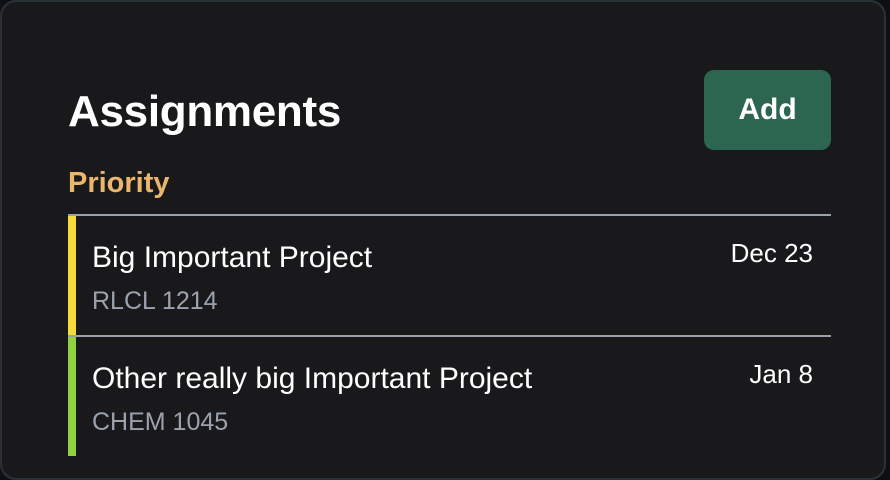  Describe the element at coordinates (232, 257) in the screenshot. I see `assignment-name: Big Important Project` at that location.